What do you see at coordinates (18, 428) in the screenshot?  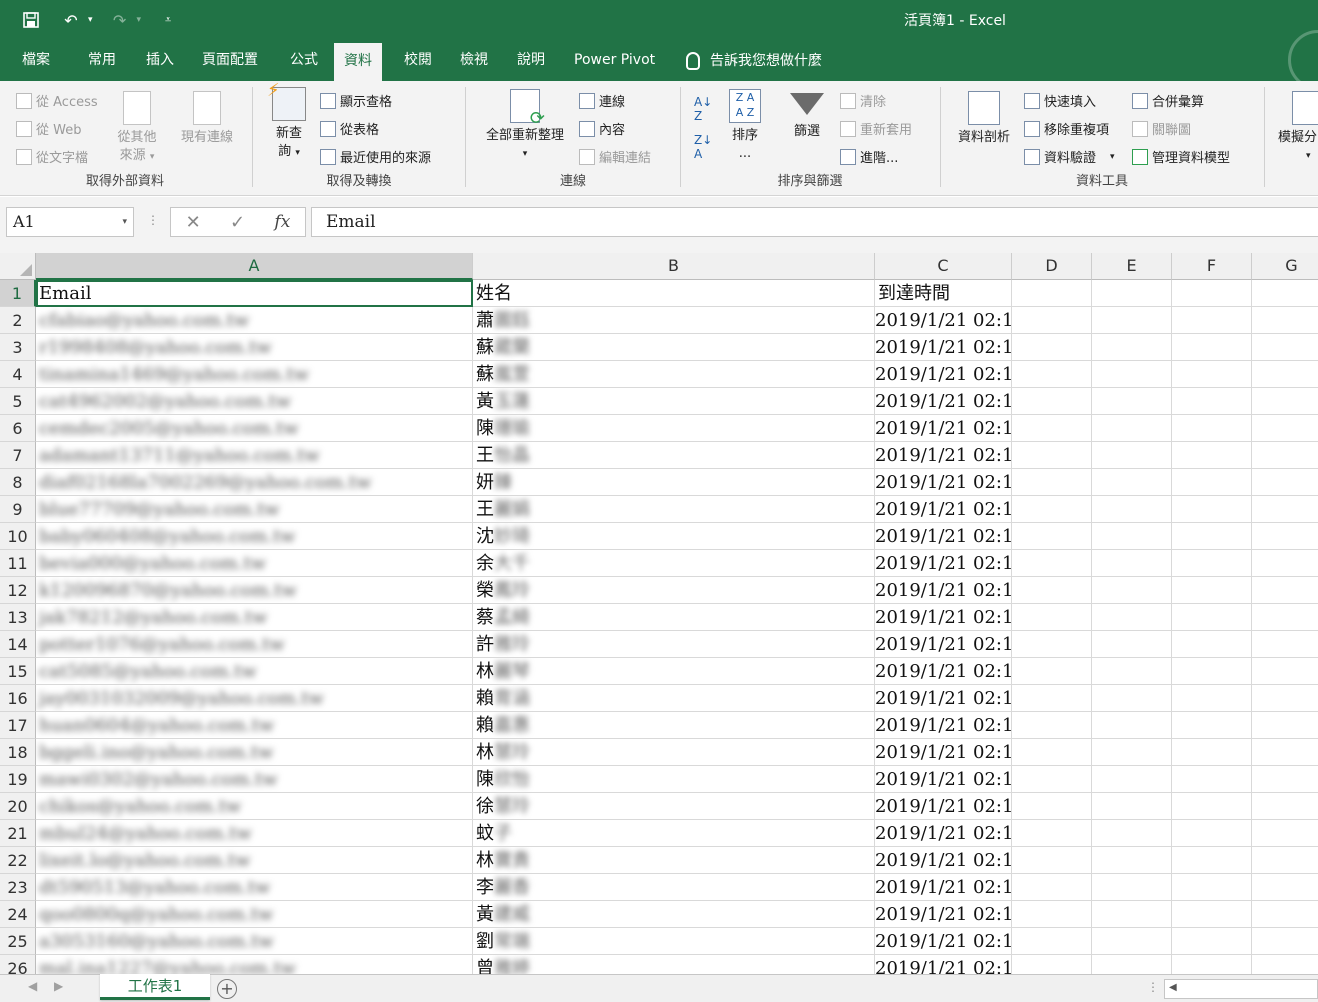 I see `row-header: 6` at bounding box center [18, 428].